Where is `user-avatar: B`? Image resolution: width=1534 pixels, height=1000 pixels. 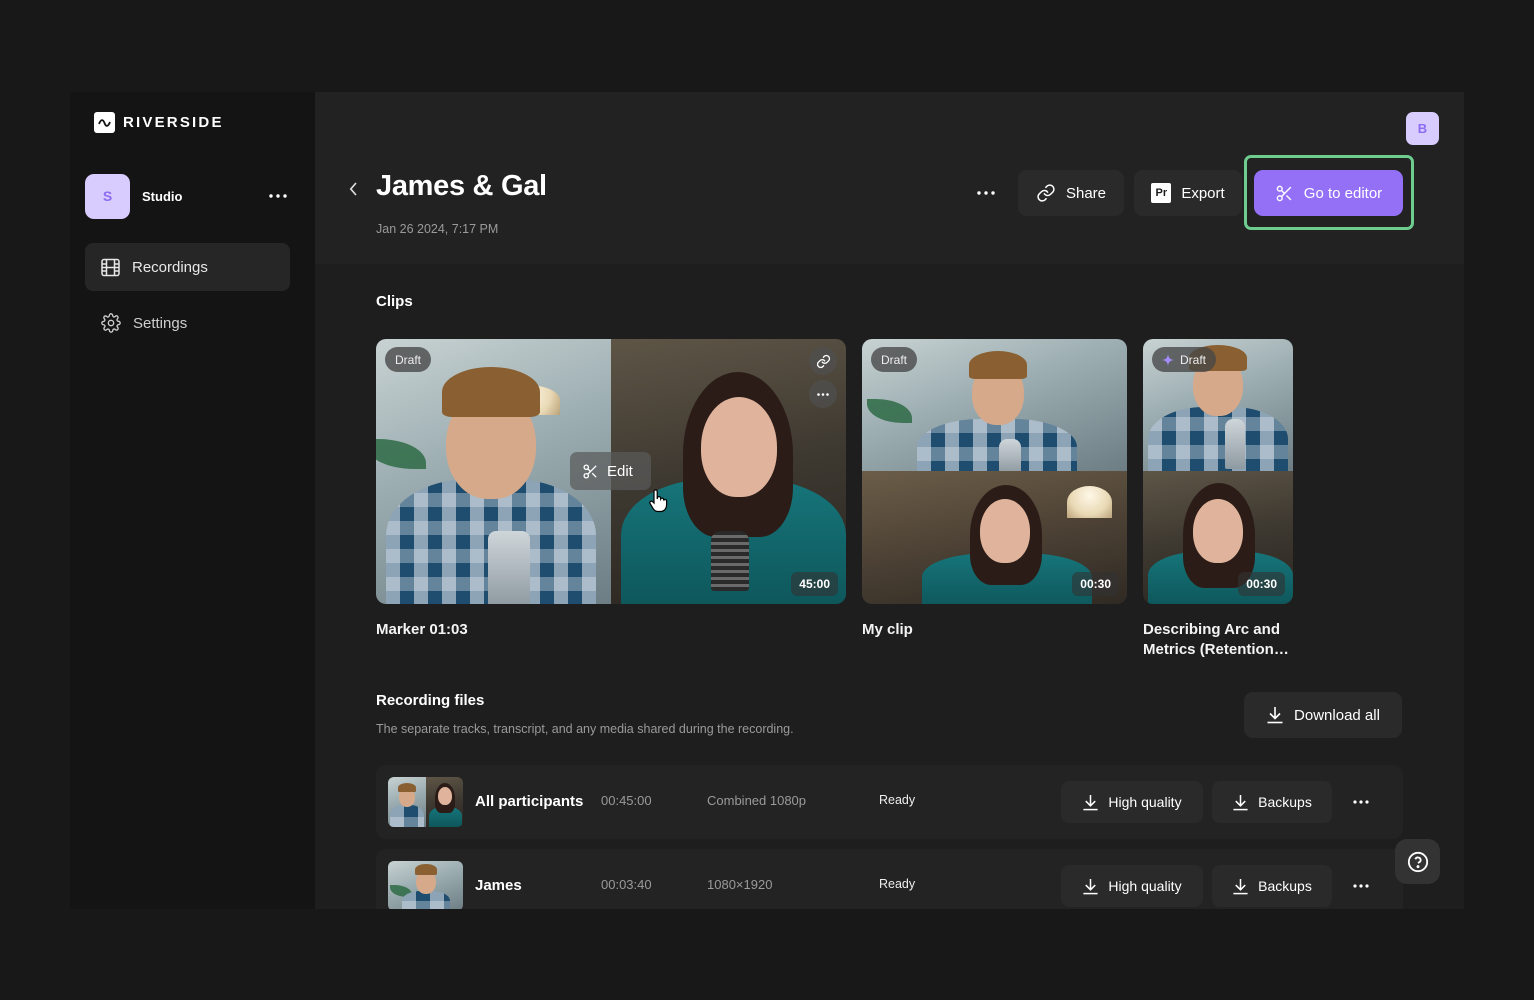
user-avatar: B is located at coordinates (1422, 128).